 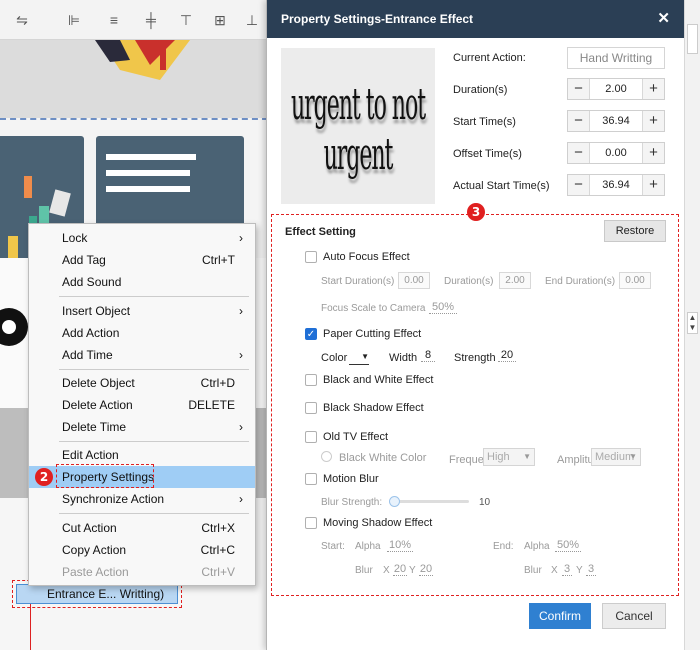 I want to click on end-alpha-value: 50%, so click(x=568, y=545).